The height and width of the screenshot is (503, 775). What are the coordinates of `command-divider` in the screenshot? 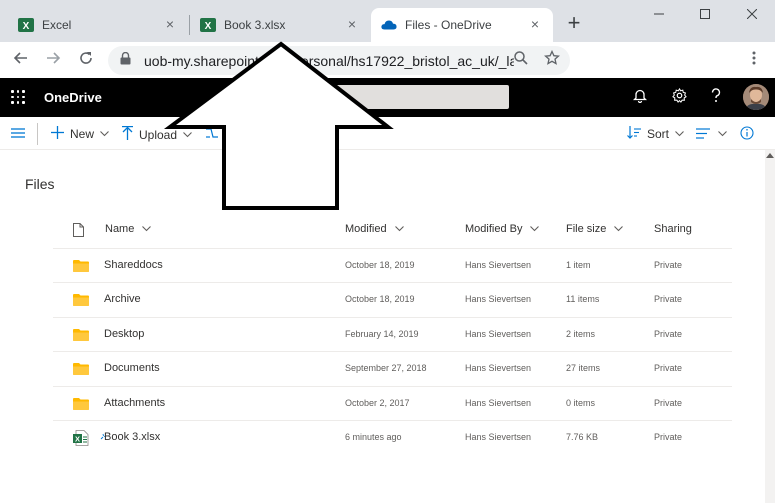 It's located at (37, 134).